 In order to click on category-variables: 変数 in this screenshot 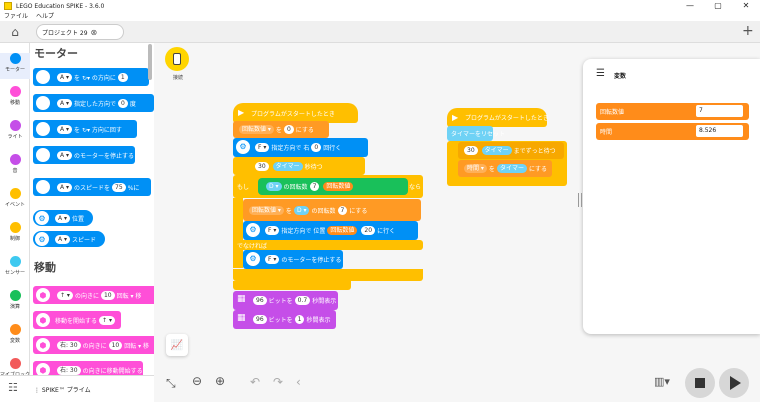, I will do `click(15, 334)`.